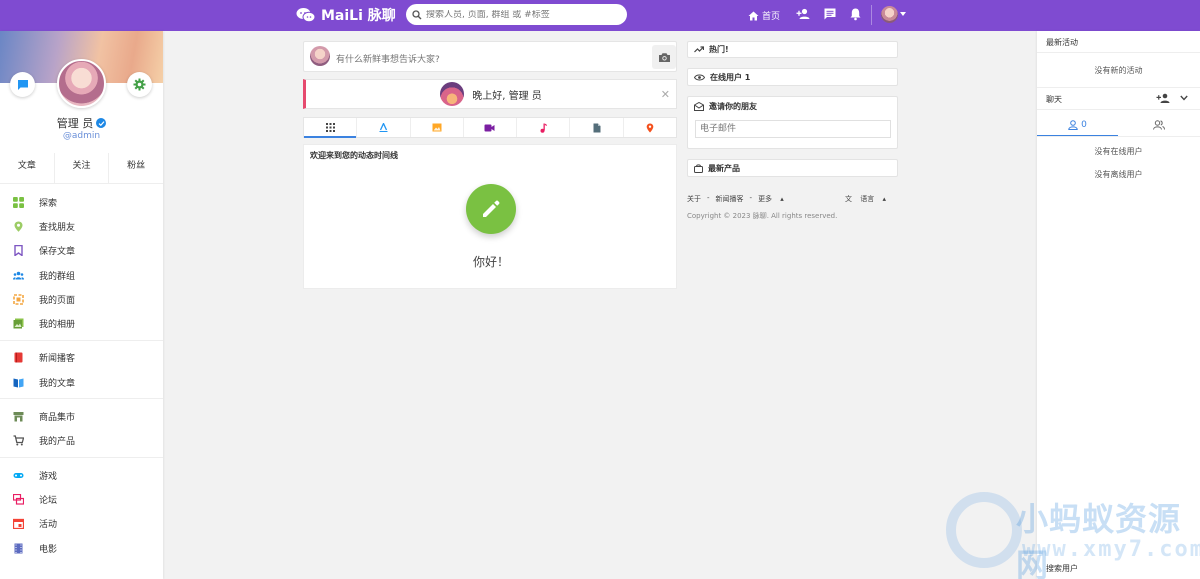  I want to click on composer-placeholder: 有什么新鲜事想告诉大家?, so click(388, 58).